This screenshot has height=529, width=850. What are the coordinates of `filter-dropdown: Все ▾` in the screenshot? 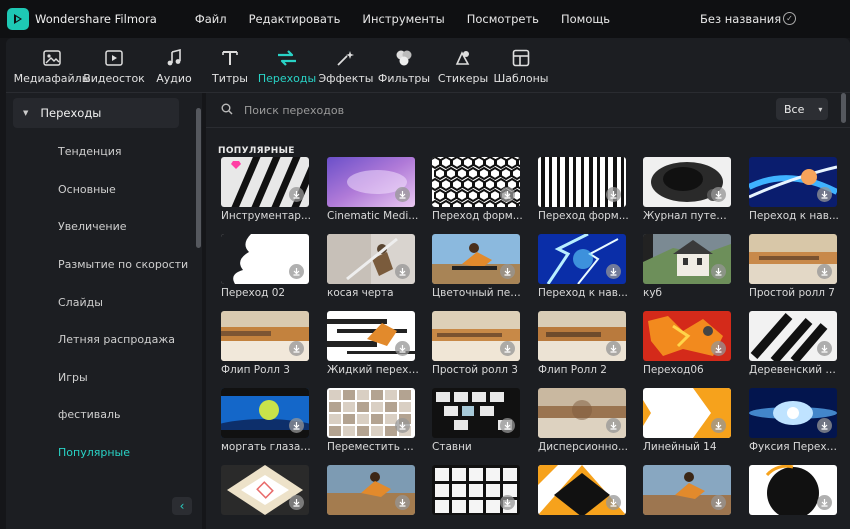 It's located at (802, 109).